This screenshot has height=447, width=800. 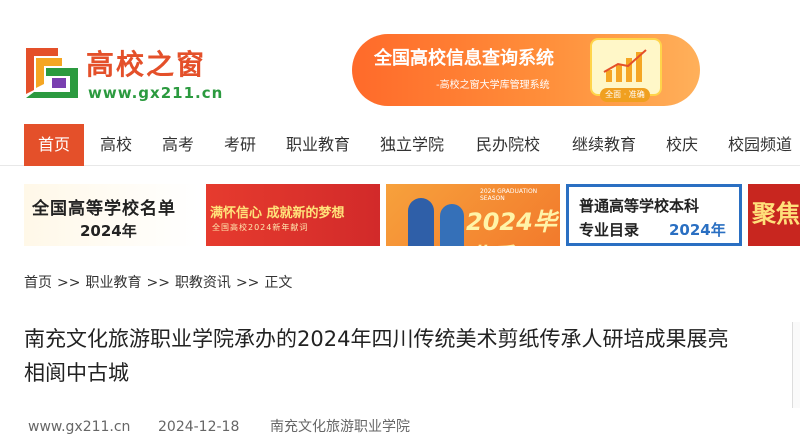 I want to click on main-nav: 首页 高校 高考 考研 职业教育 独立学院 民办院校 继续教育 校庆 校园频道, so click(x=400, y=145).